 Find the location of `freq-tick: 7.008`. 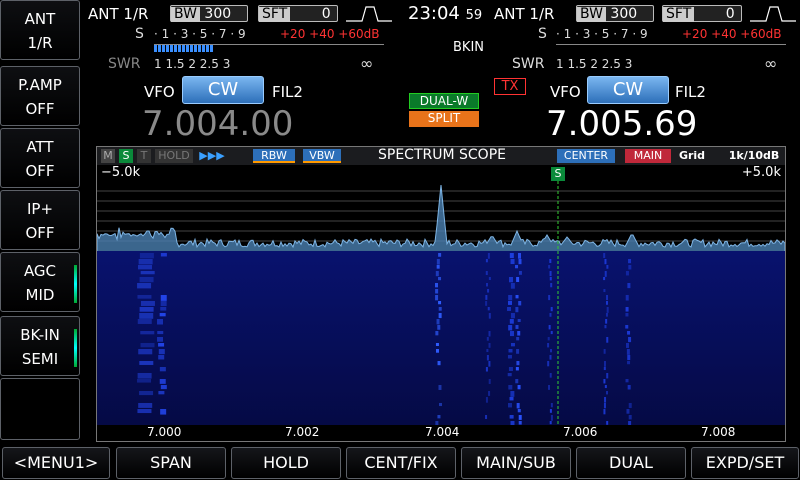

freq-tick: 7.008 is located at coordinates (718, 432).